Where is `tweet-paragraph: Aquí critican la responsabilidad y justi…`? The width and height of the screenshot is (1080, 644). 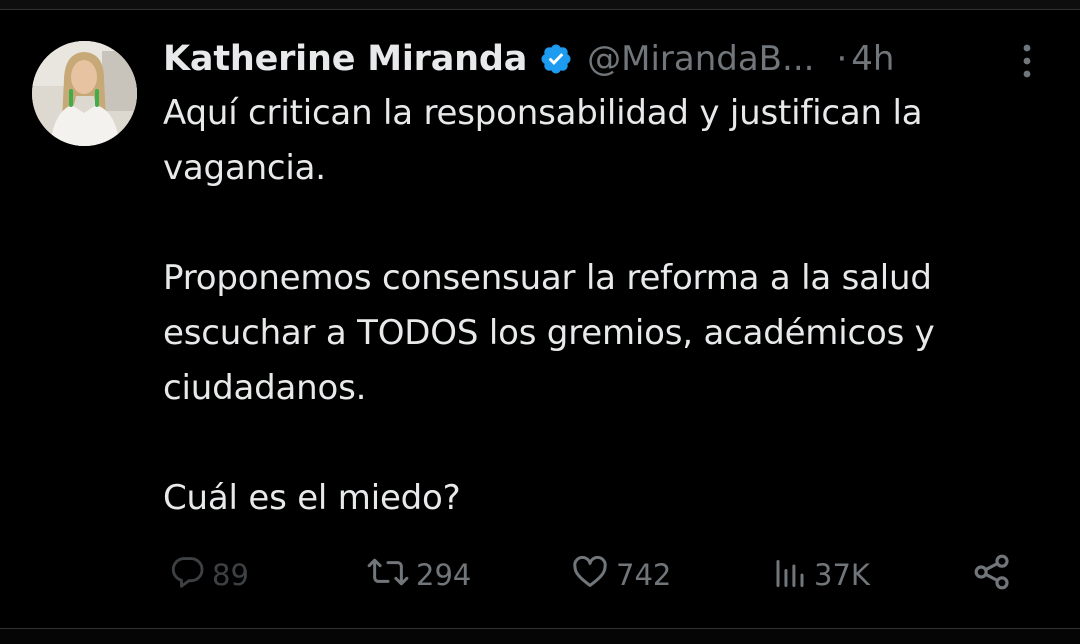 tweet-paragraph: Aquí critican la responsabilidad y justi… is located at coordinates (543, 140).